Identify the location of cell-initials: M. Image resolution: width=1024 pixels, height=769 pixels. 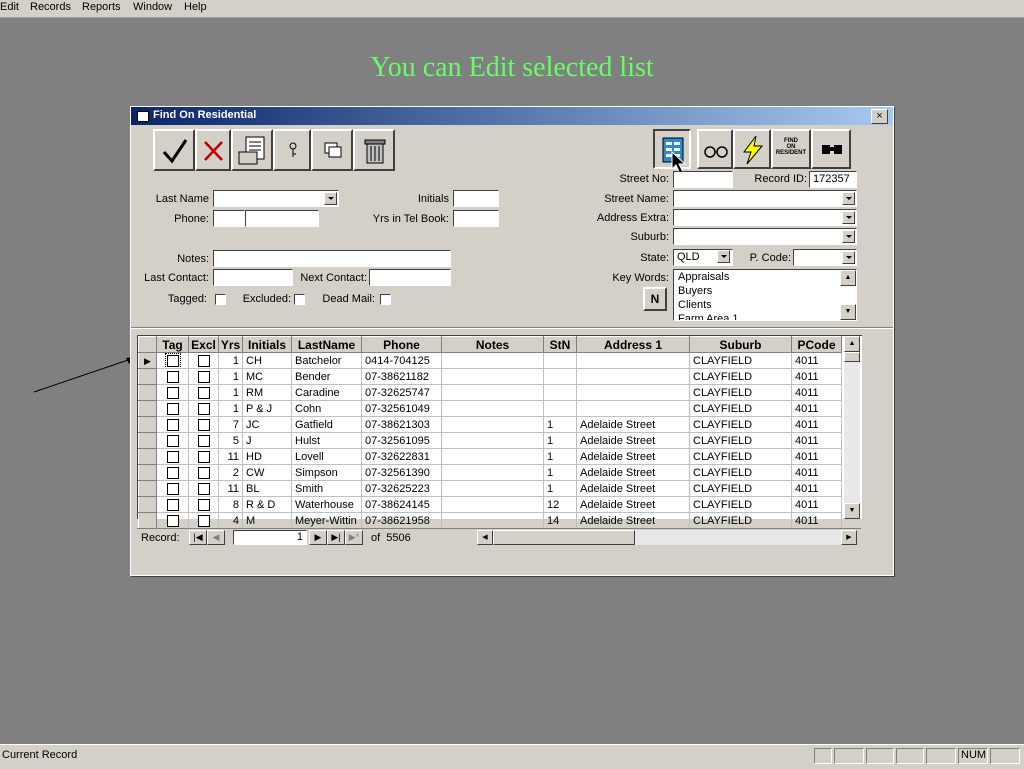
(267, 520).